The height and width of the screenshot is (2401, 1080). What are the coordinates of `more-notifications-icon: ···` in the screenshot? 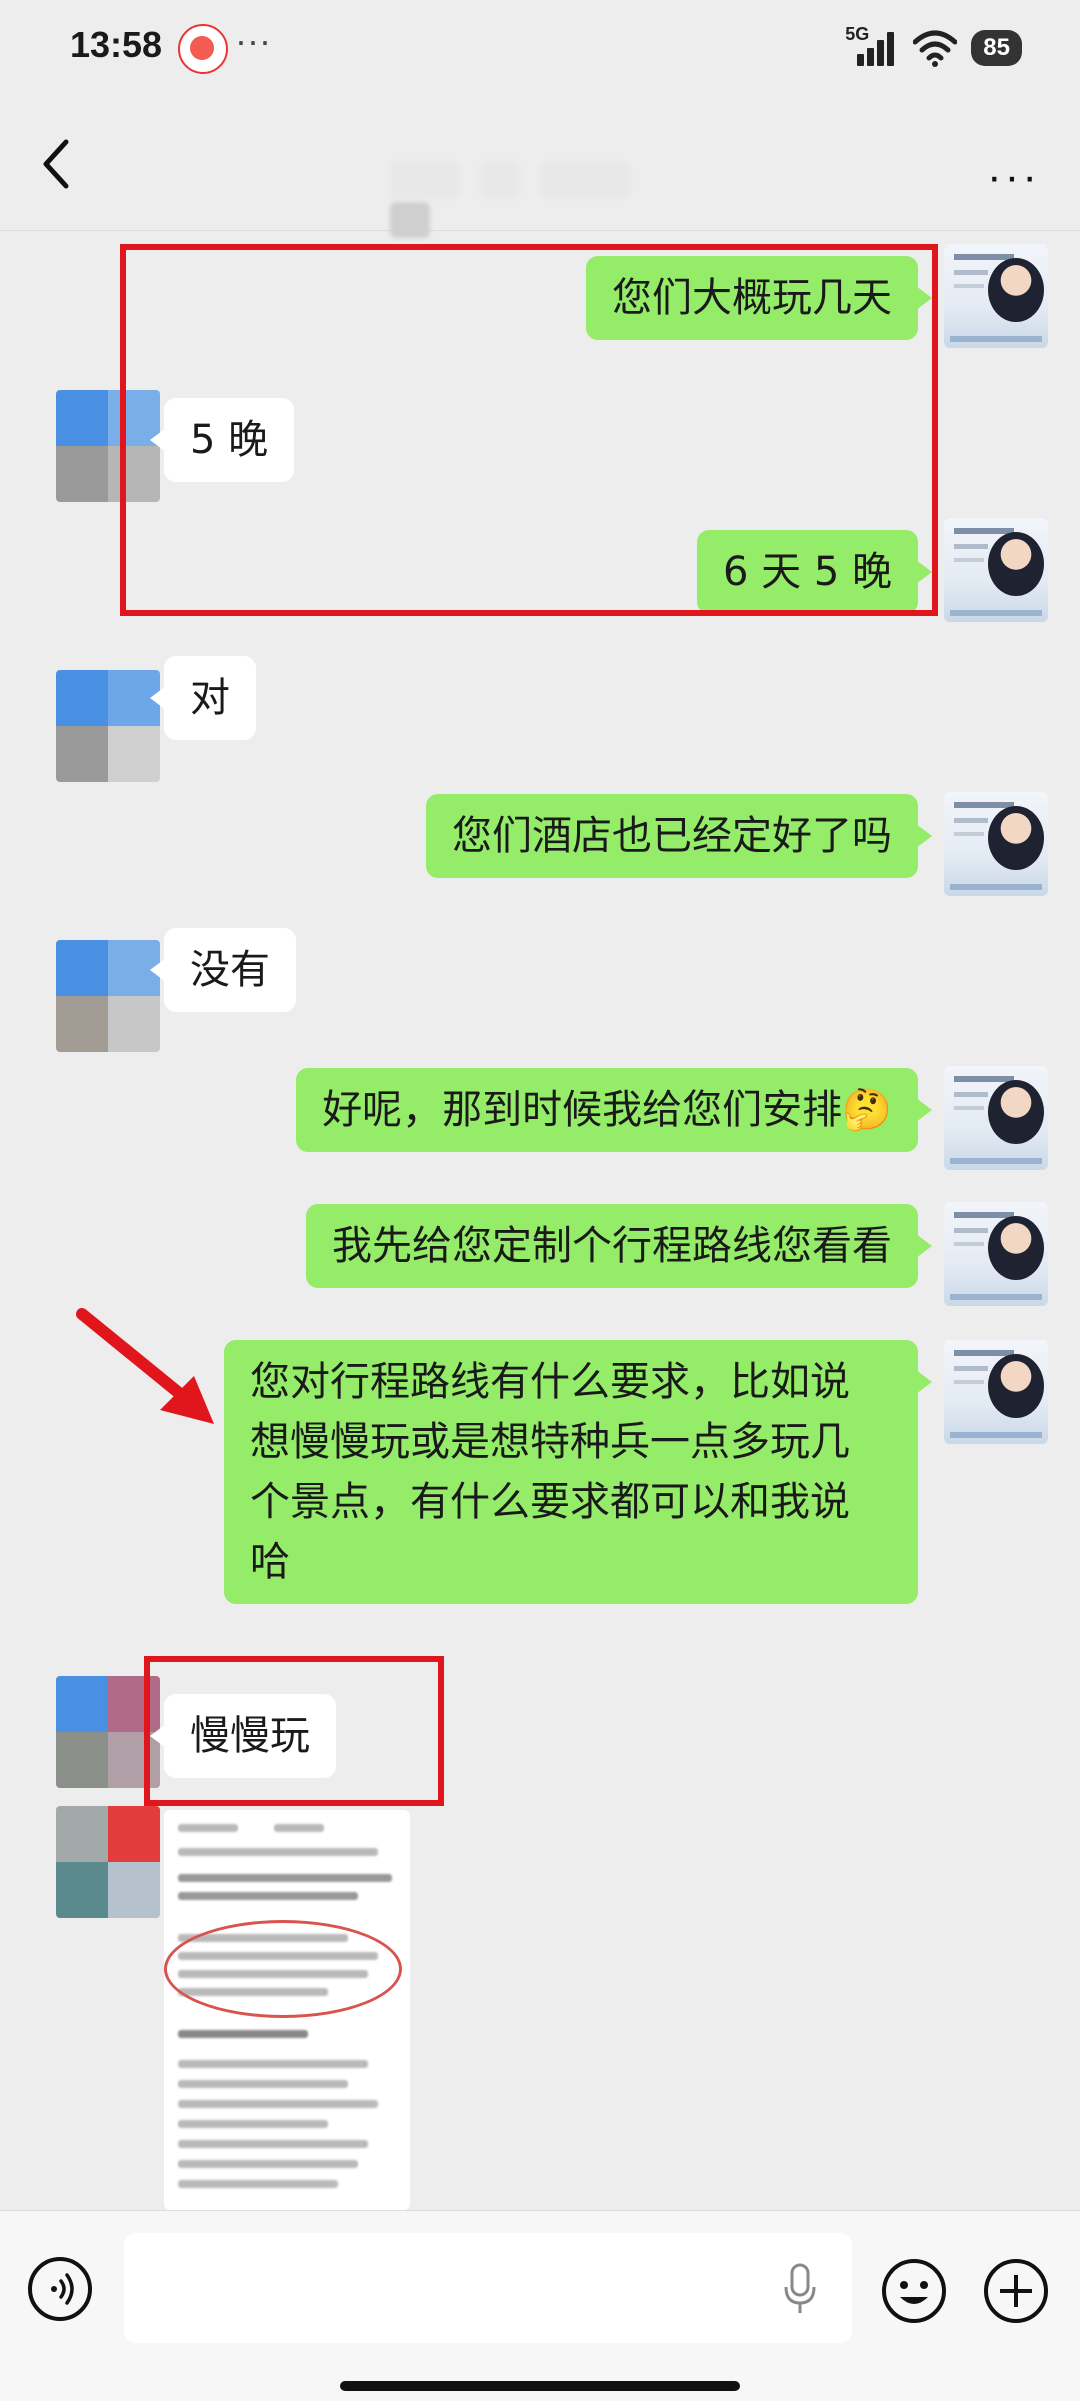 It's located at (253, 40).